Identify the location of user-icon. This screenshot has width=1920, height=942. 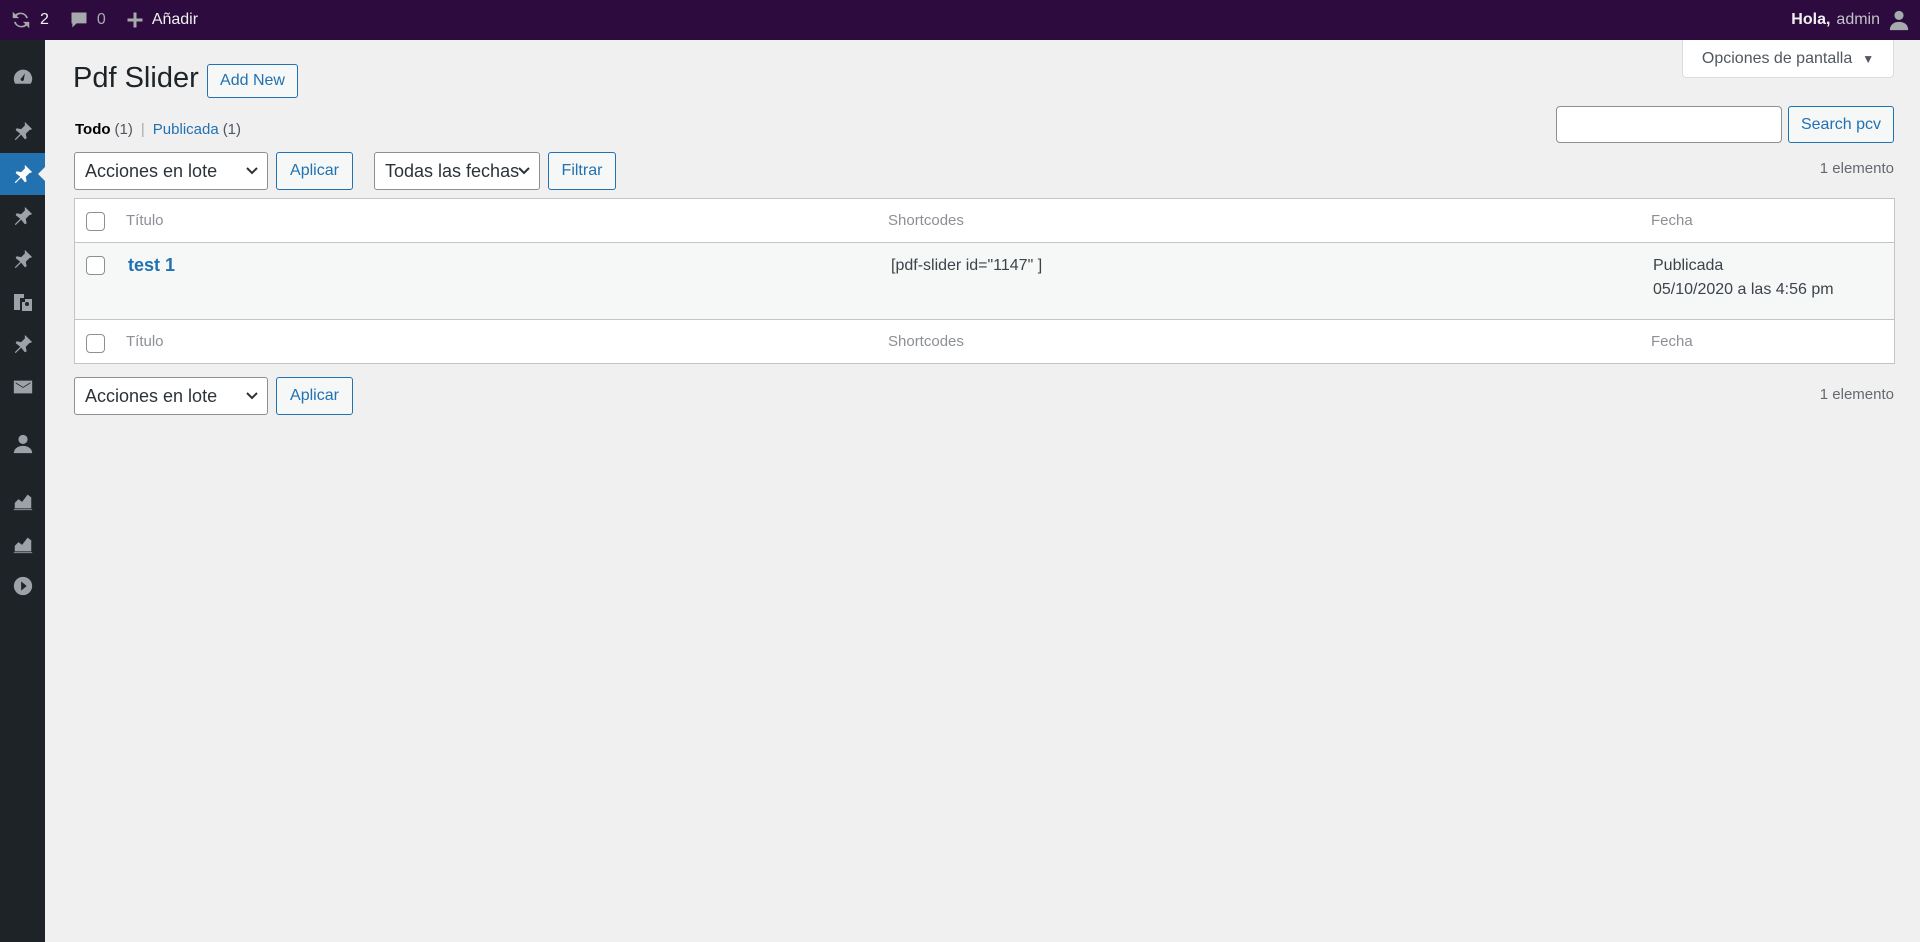
(22, 444).